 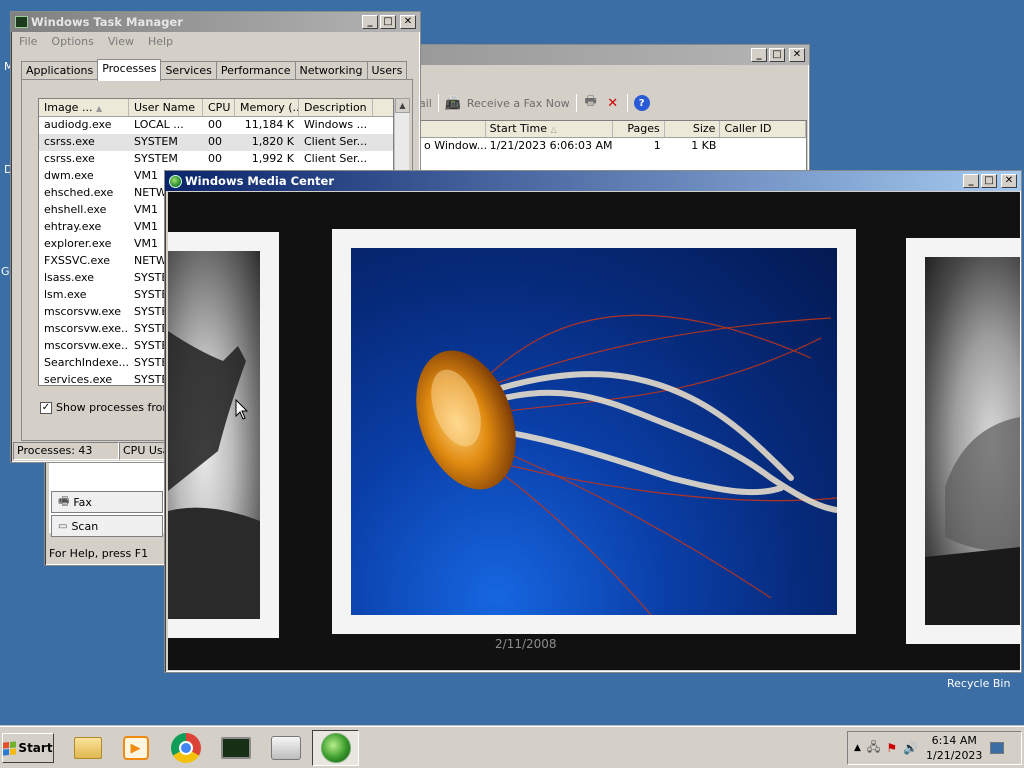 I want to click on sort-arrow-icon: △, so click(x=553, y=129).